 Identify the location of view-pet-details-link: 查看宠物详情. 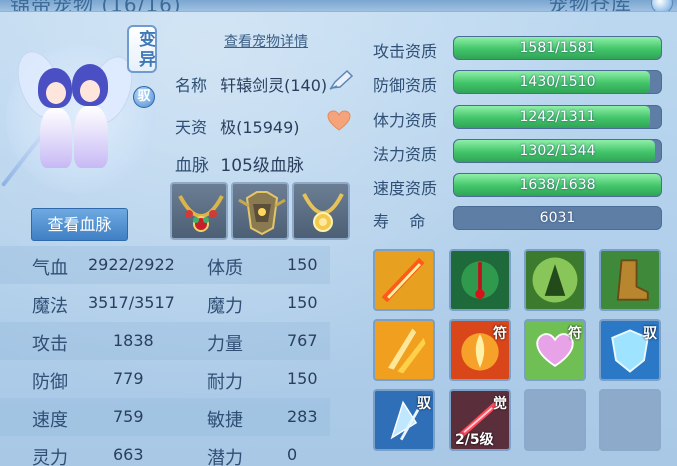
(266, 41).